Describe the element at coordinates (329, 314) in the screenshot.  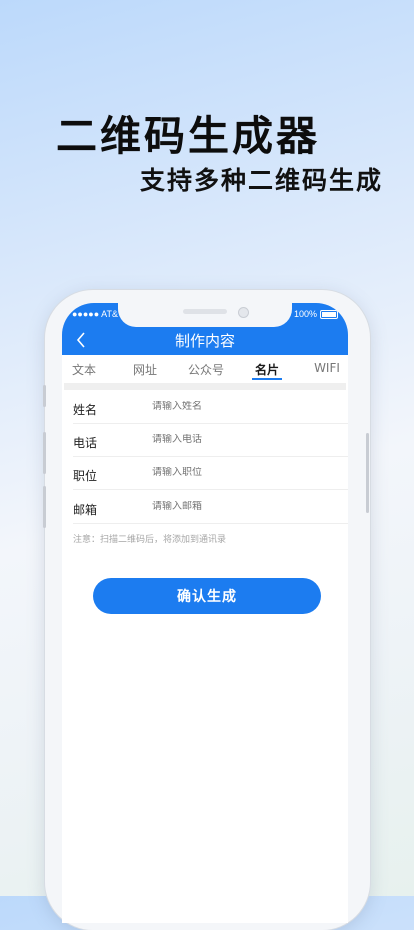
I see `battery-icon` at that location.